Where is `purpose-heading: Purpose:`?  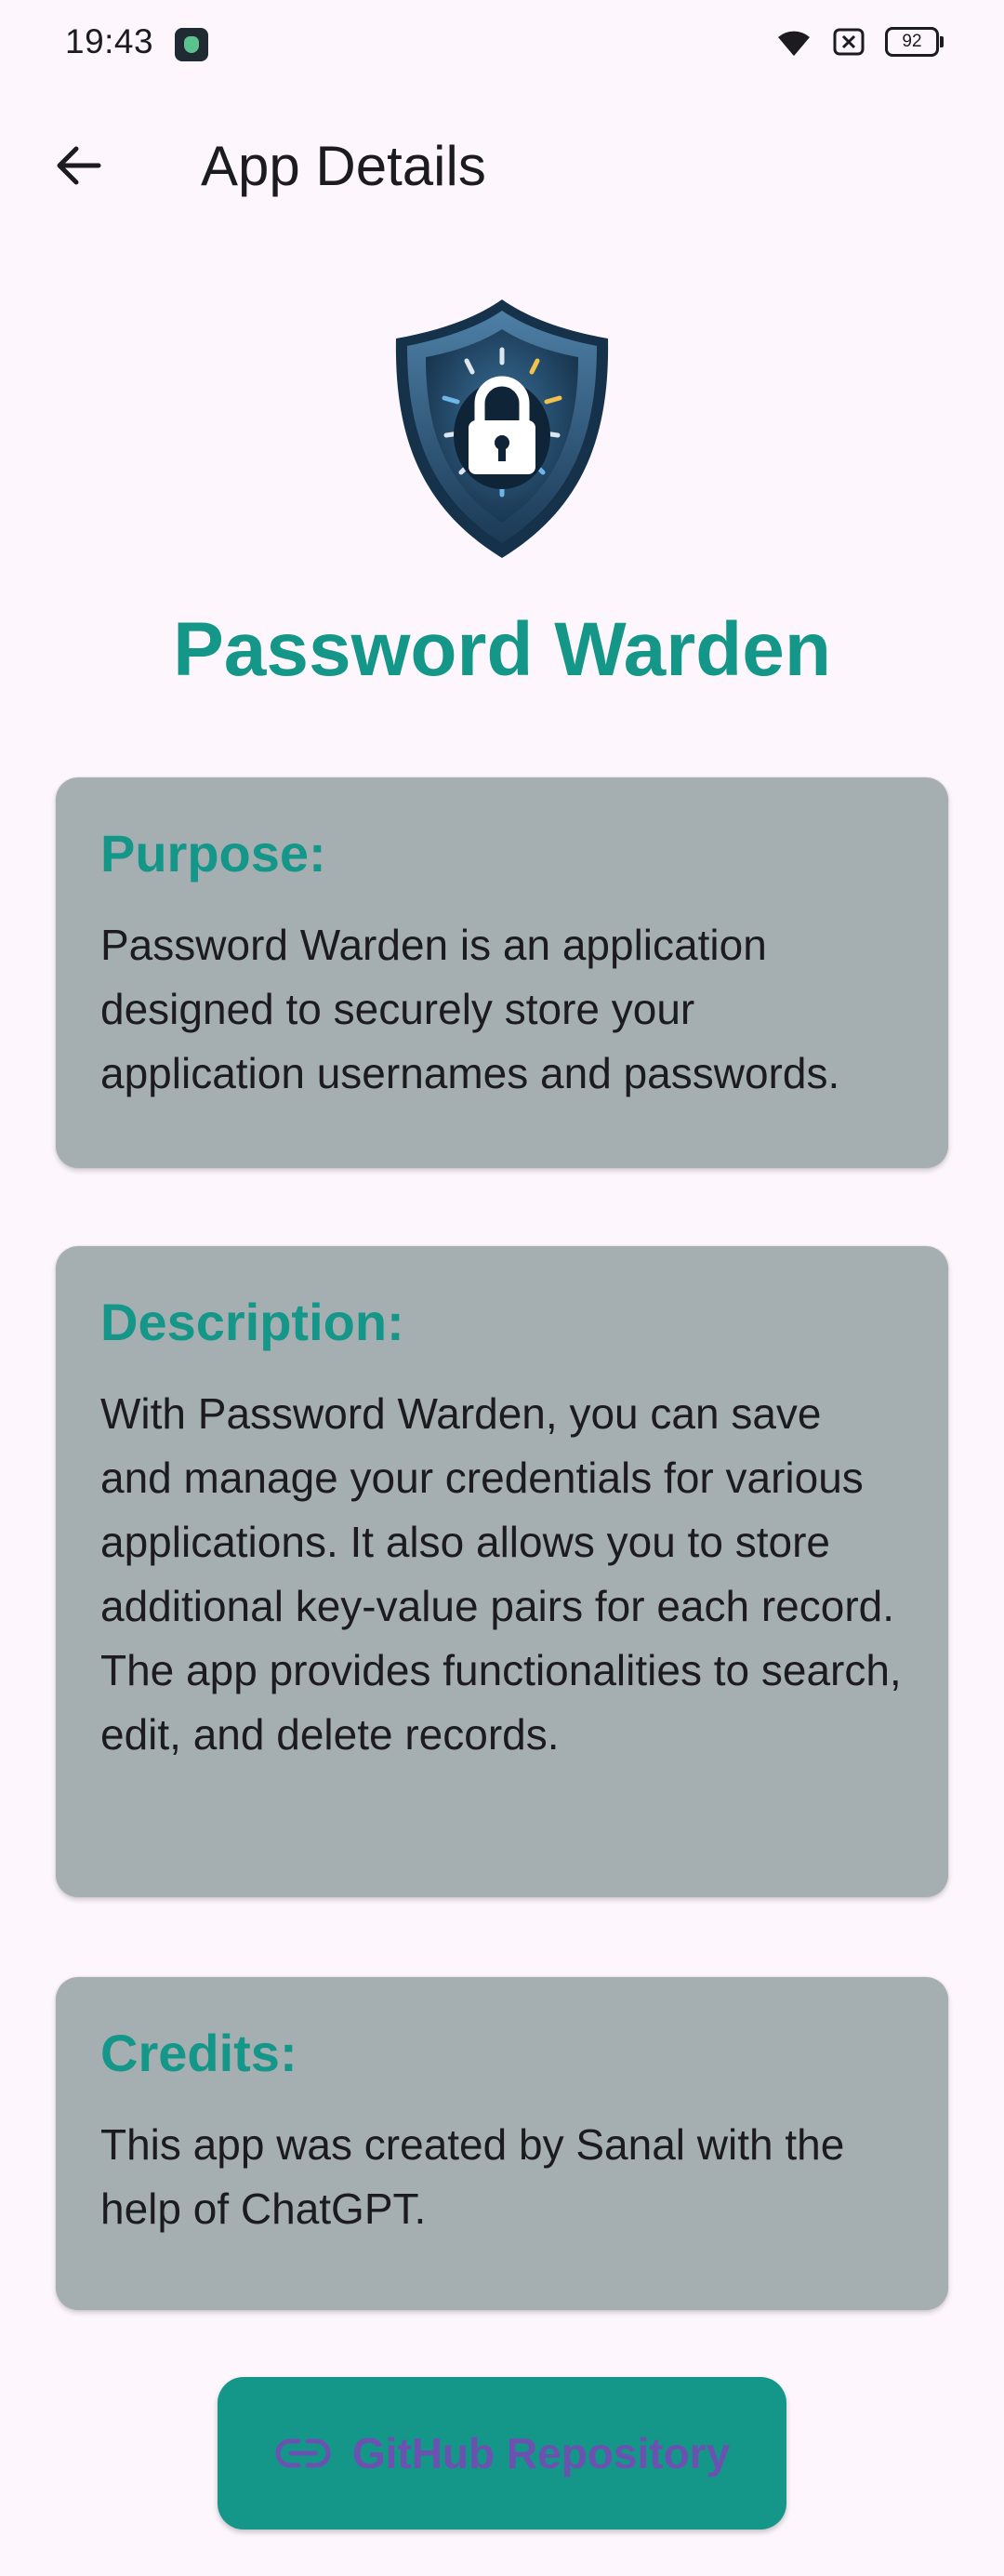
purpose-heading: Purpose: is located at coordinates (213, 853).